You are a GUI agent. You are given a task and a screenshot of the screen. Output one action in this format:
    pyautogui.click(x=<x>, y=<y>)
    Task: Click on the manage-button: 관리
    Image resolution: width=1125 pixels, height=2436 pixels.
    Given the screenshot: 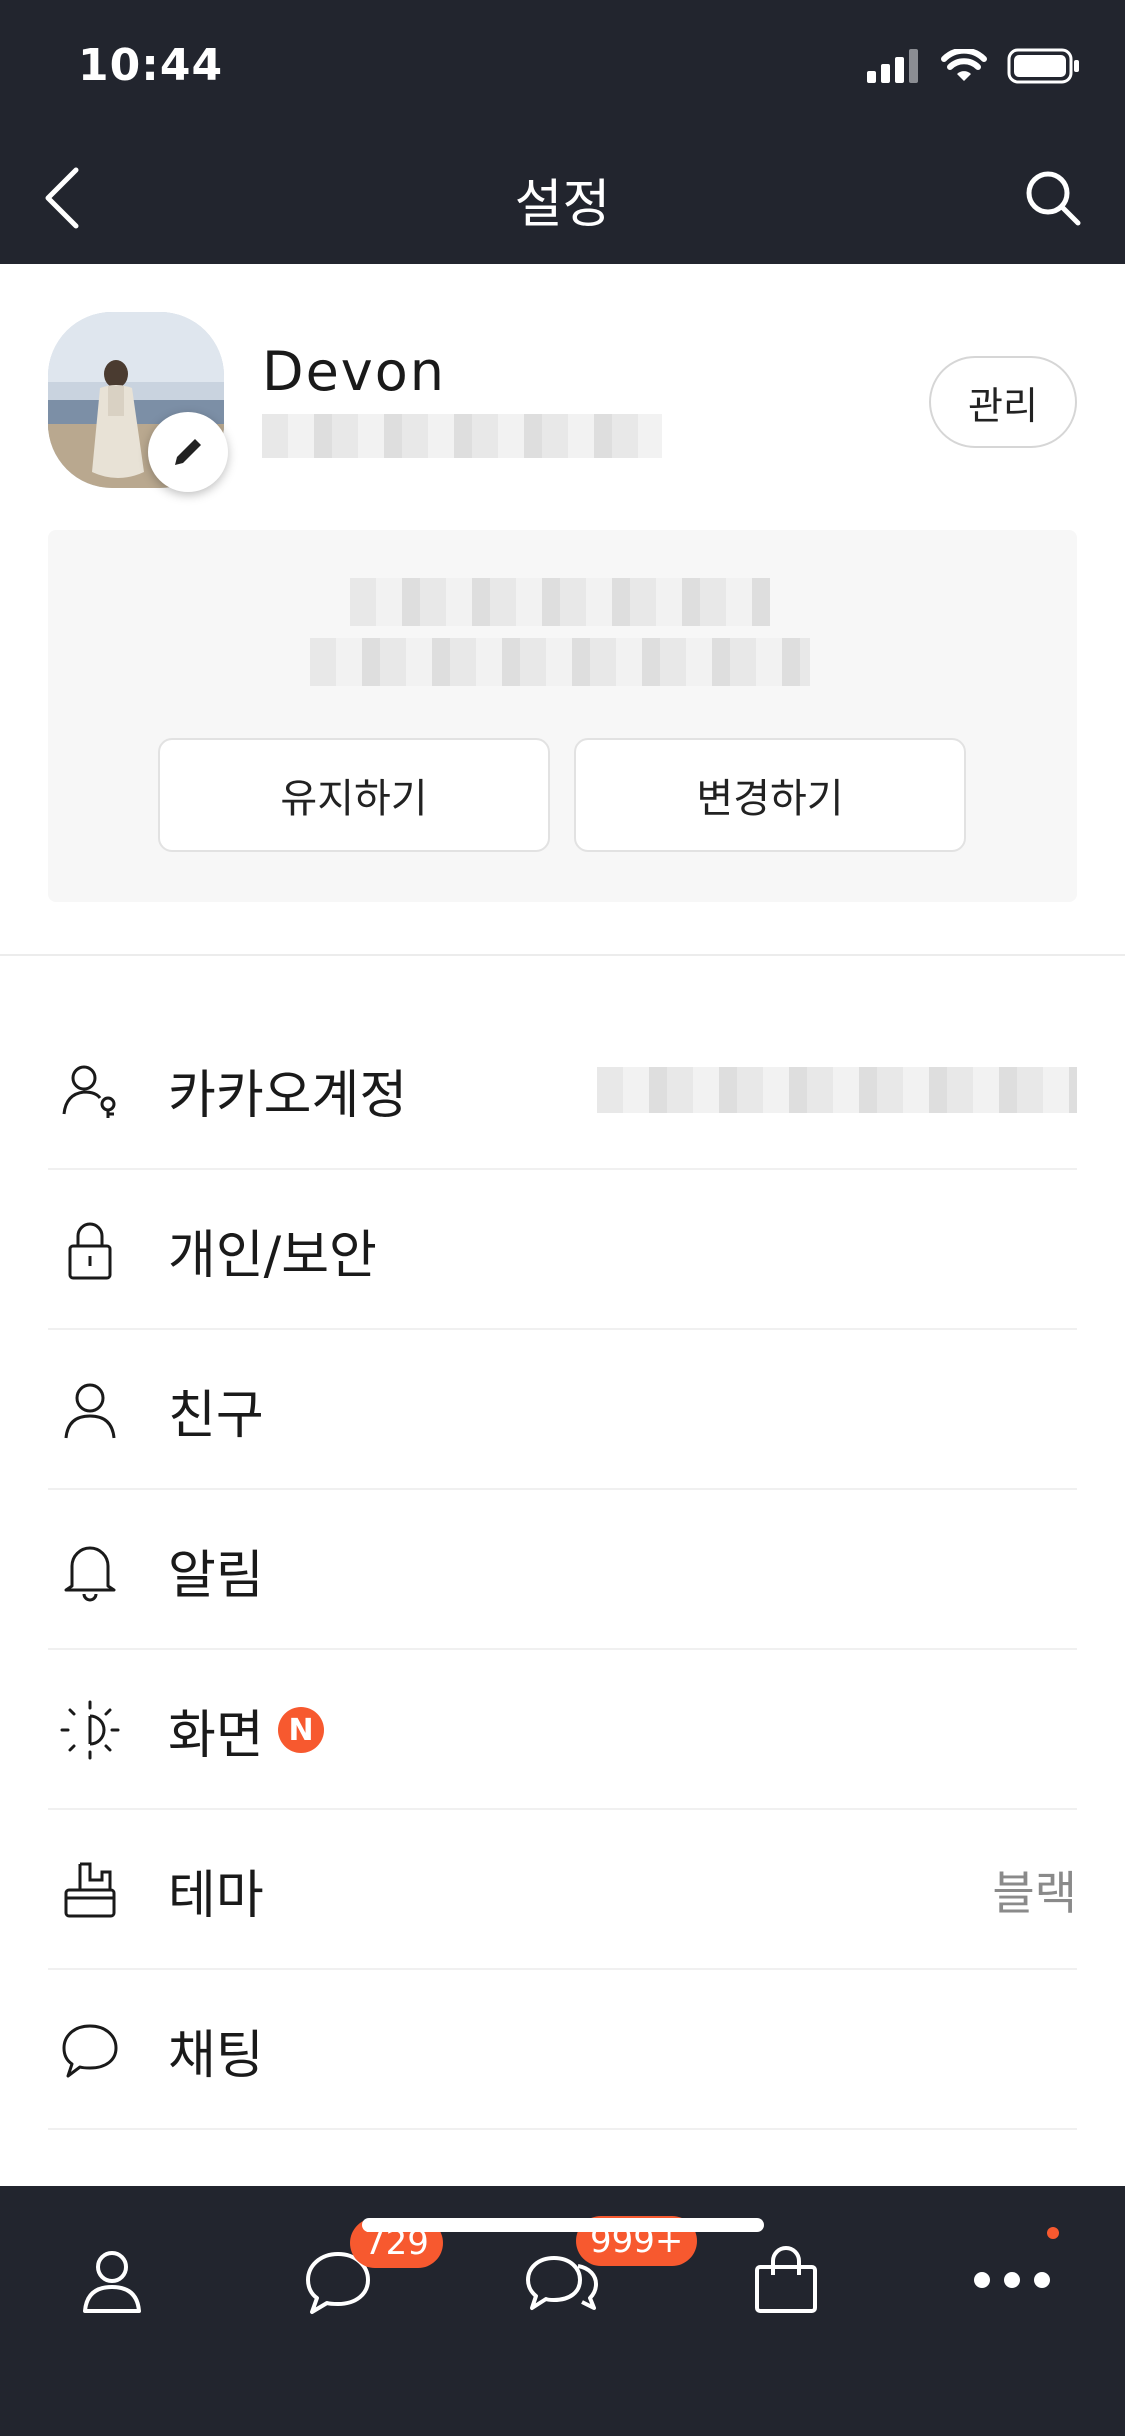 What is the action you would take?
    pyautogui.click(x=1003, y=402)
    